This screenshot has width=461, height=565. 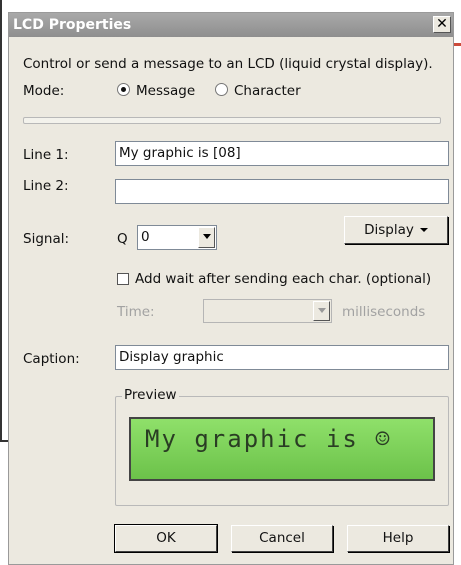 I want to click on milliseconds-label: milliseconds, so click(x=384, y=312).